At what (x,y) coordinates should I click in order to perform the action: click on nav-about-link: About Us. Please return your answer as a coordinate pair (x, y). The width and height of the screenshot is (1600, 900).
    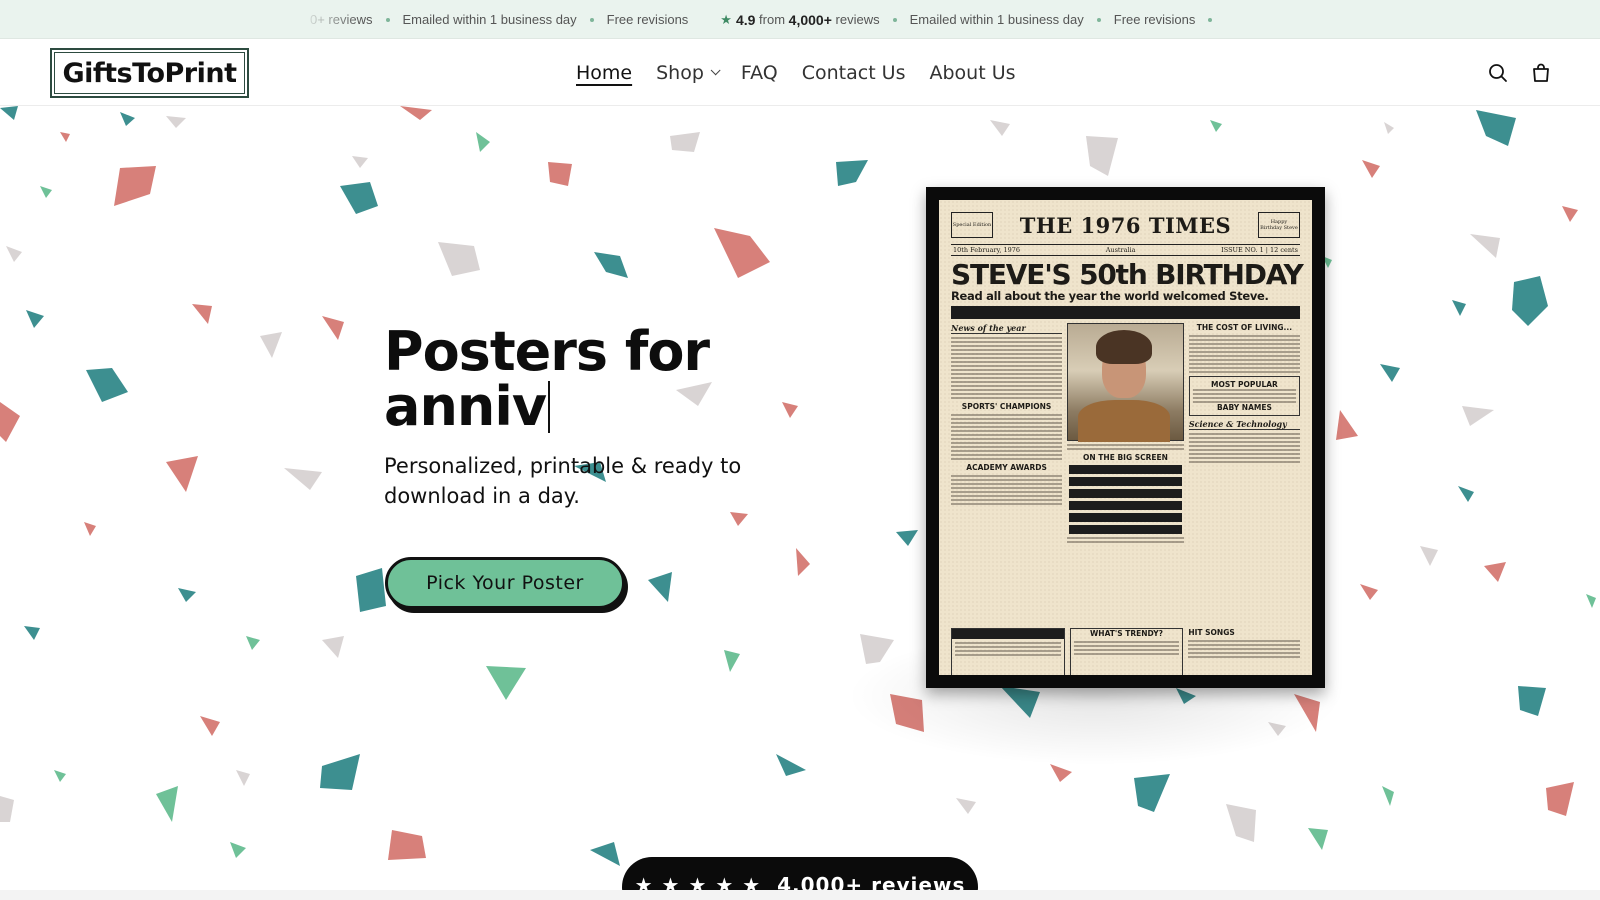
    Looking at the image, I should click on (973, 73).